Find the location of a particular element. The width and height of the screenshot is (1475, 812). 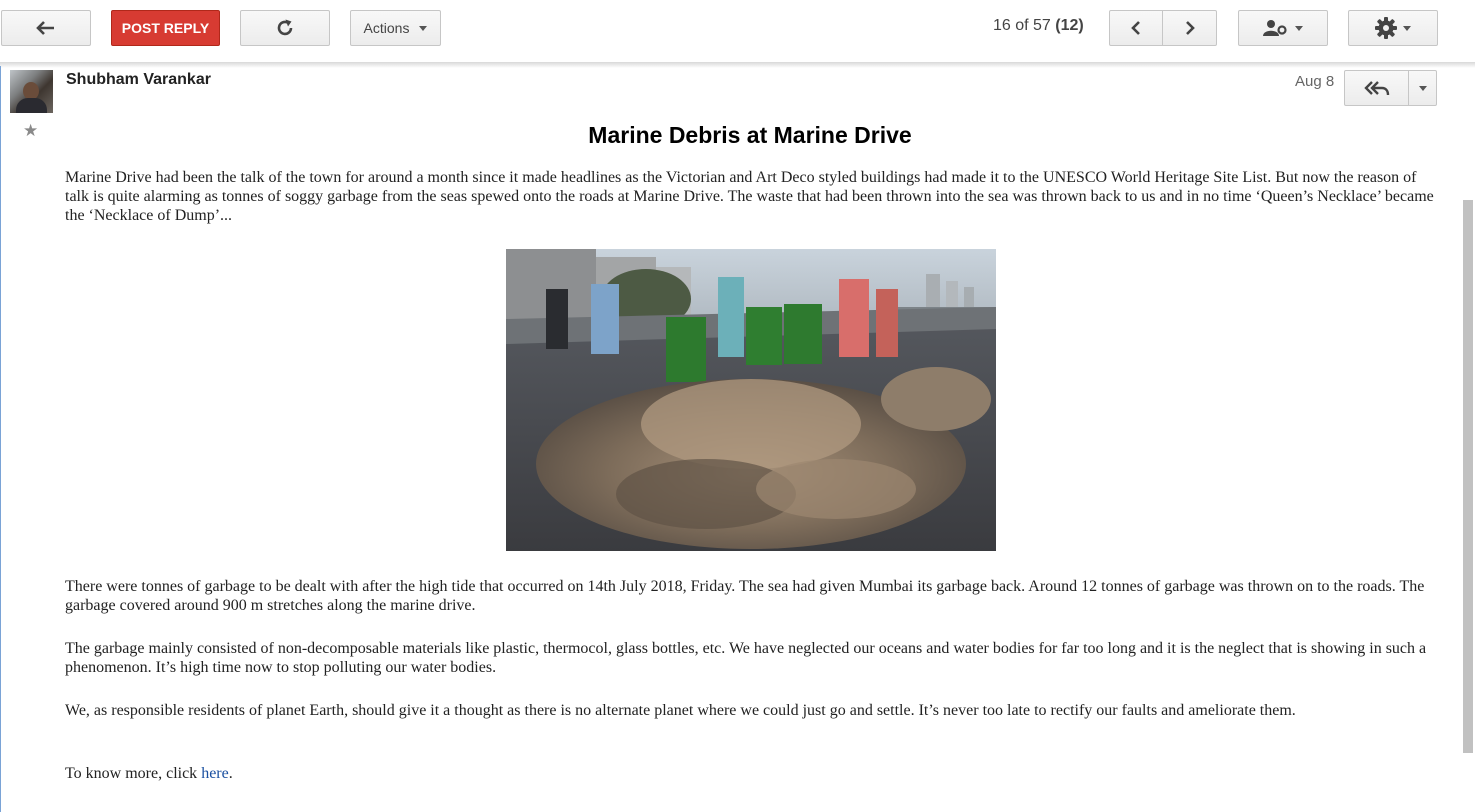

gear-icon is located at coordinates (1386, 28).